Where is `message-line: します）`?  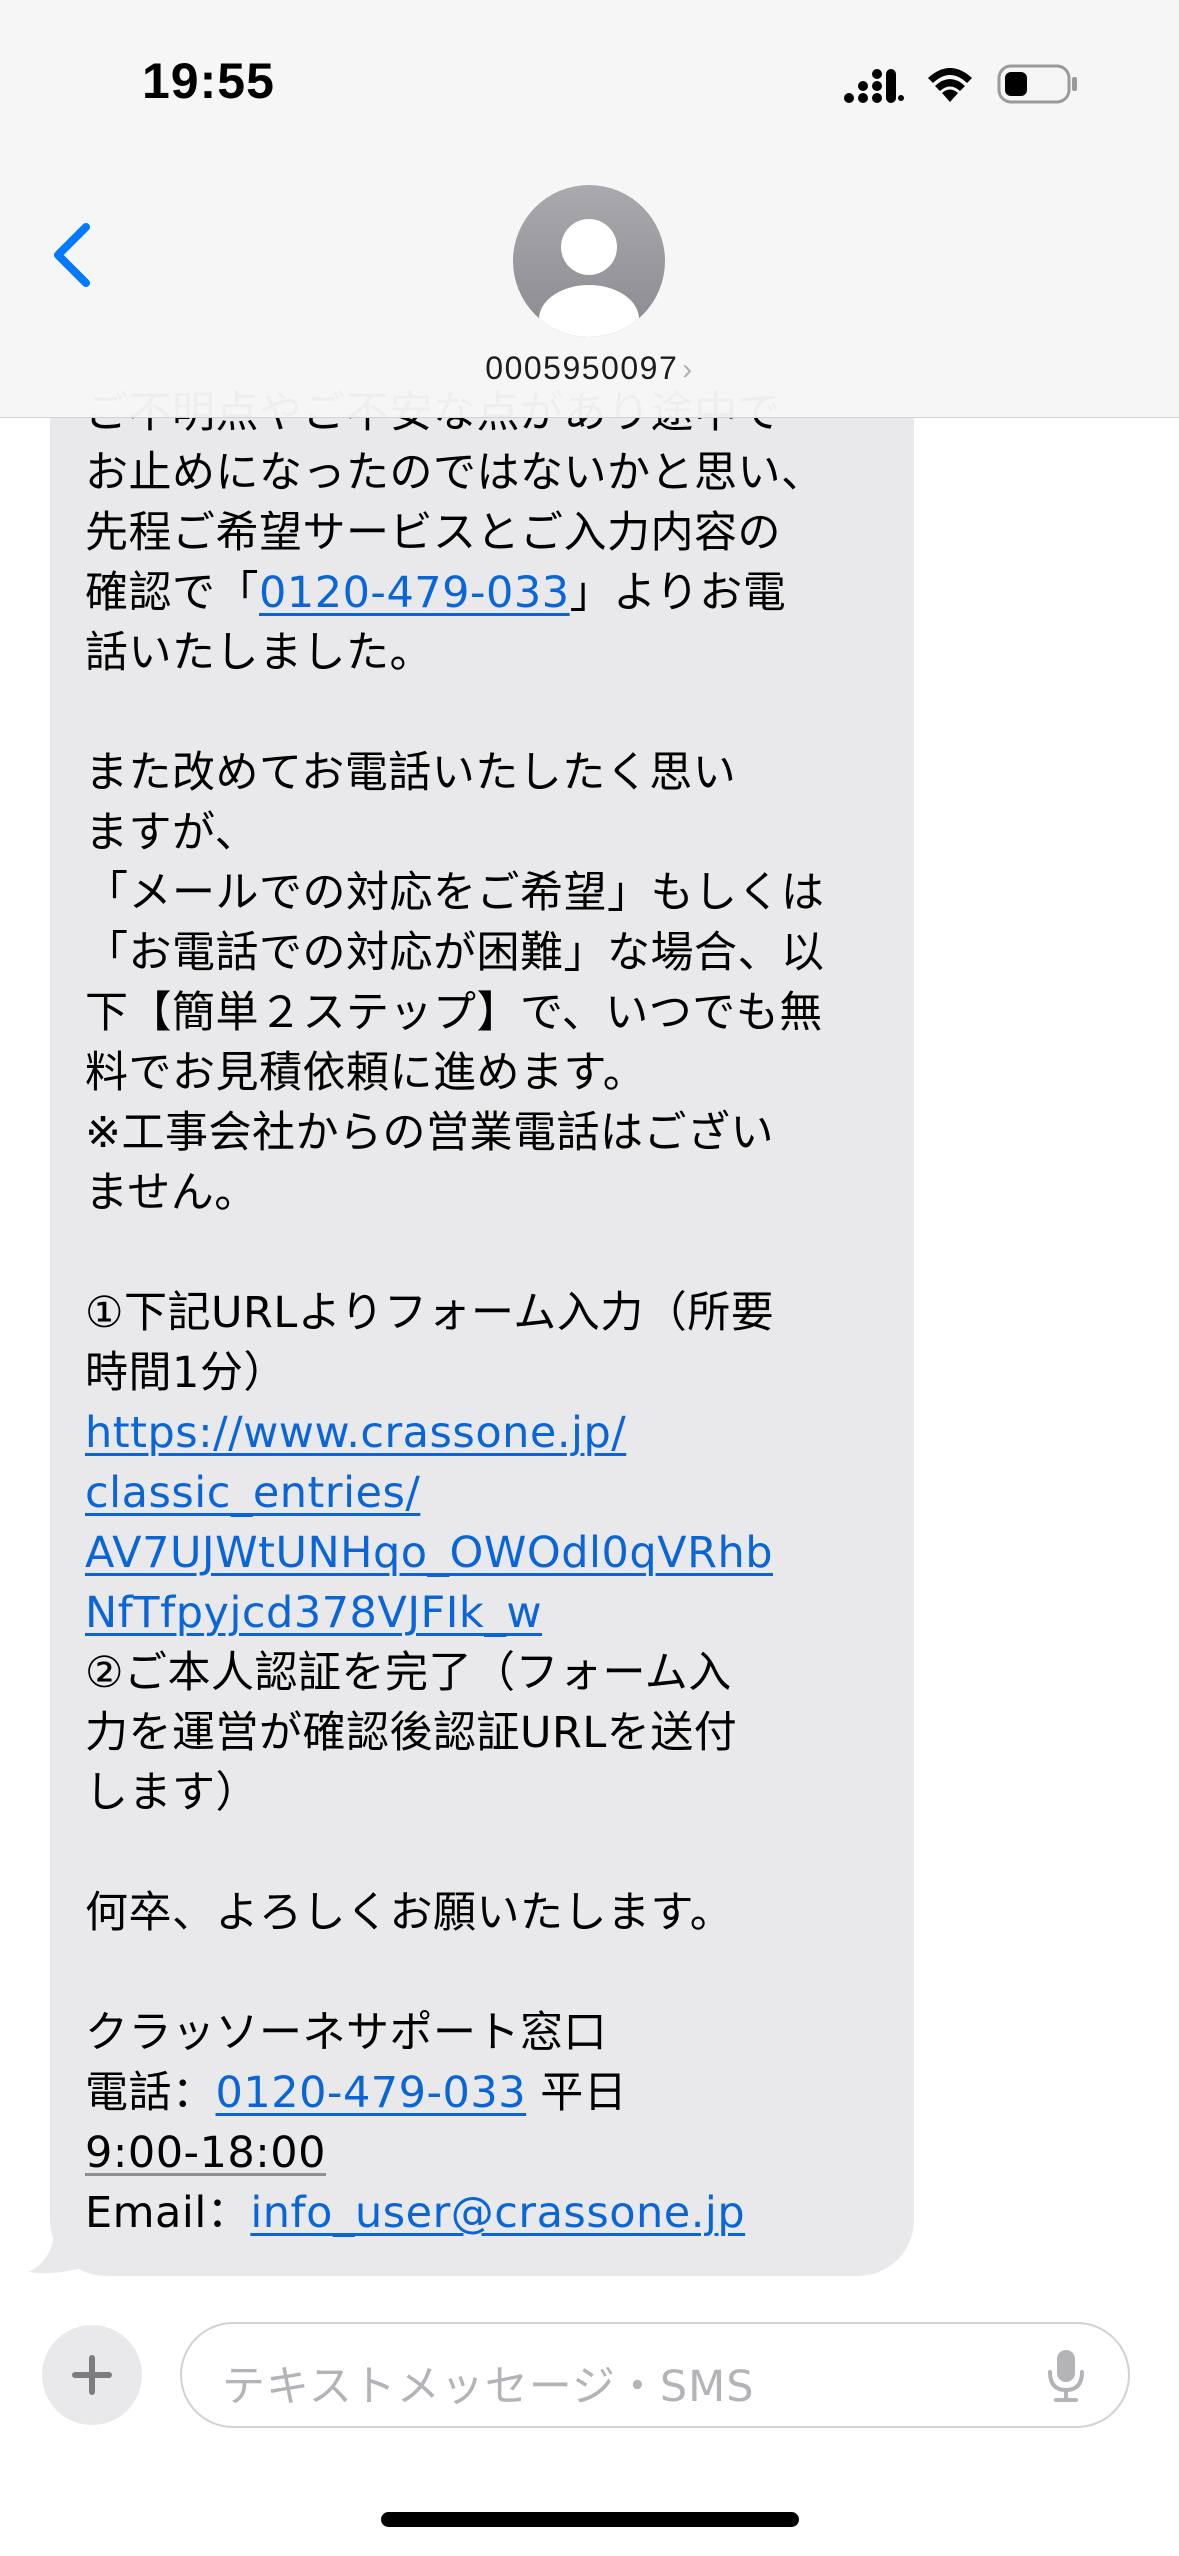
message-line: します） is located at coordinates (172, 1793).